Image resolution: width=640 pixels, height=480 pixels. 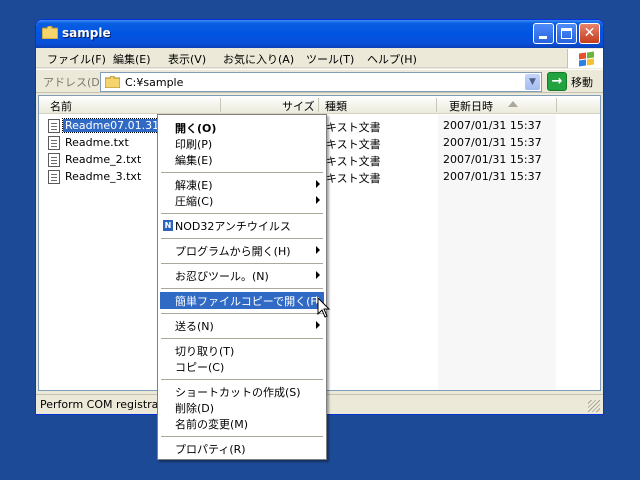 What do you see at coordinates (242, 350) in the screenshot?
I see `menu-item-cut: 切り取り(T)` at bounding box center [242, 350].